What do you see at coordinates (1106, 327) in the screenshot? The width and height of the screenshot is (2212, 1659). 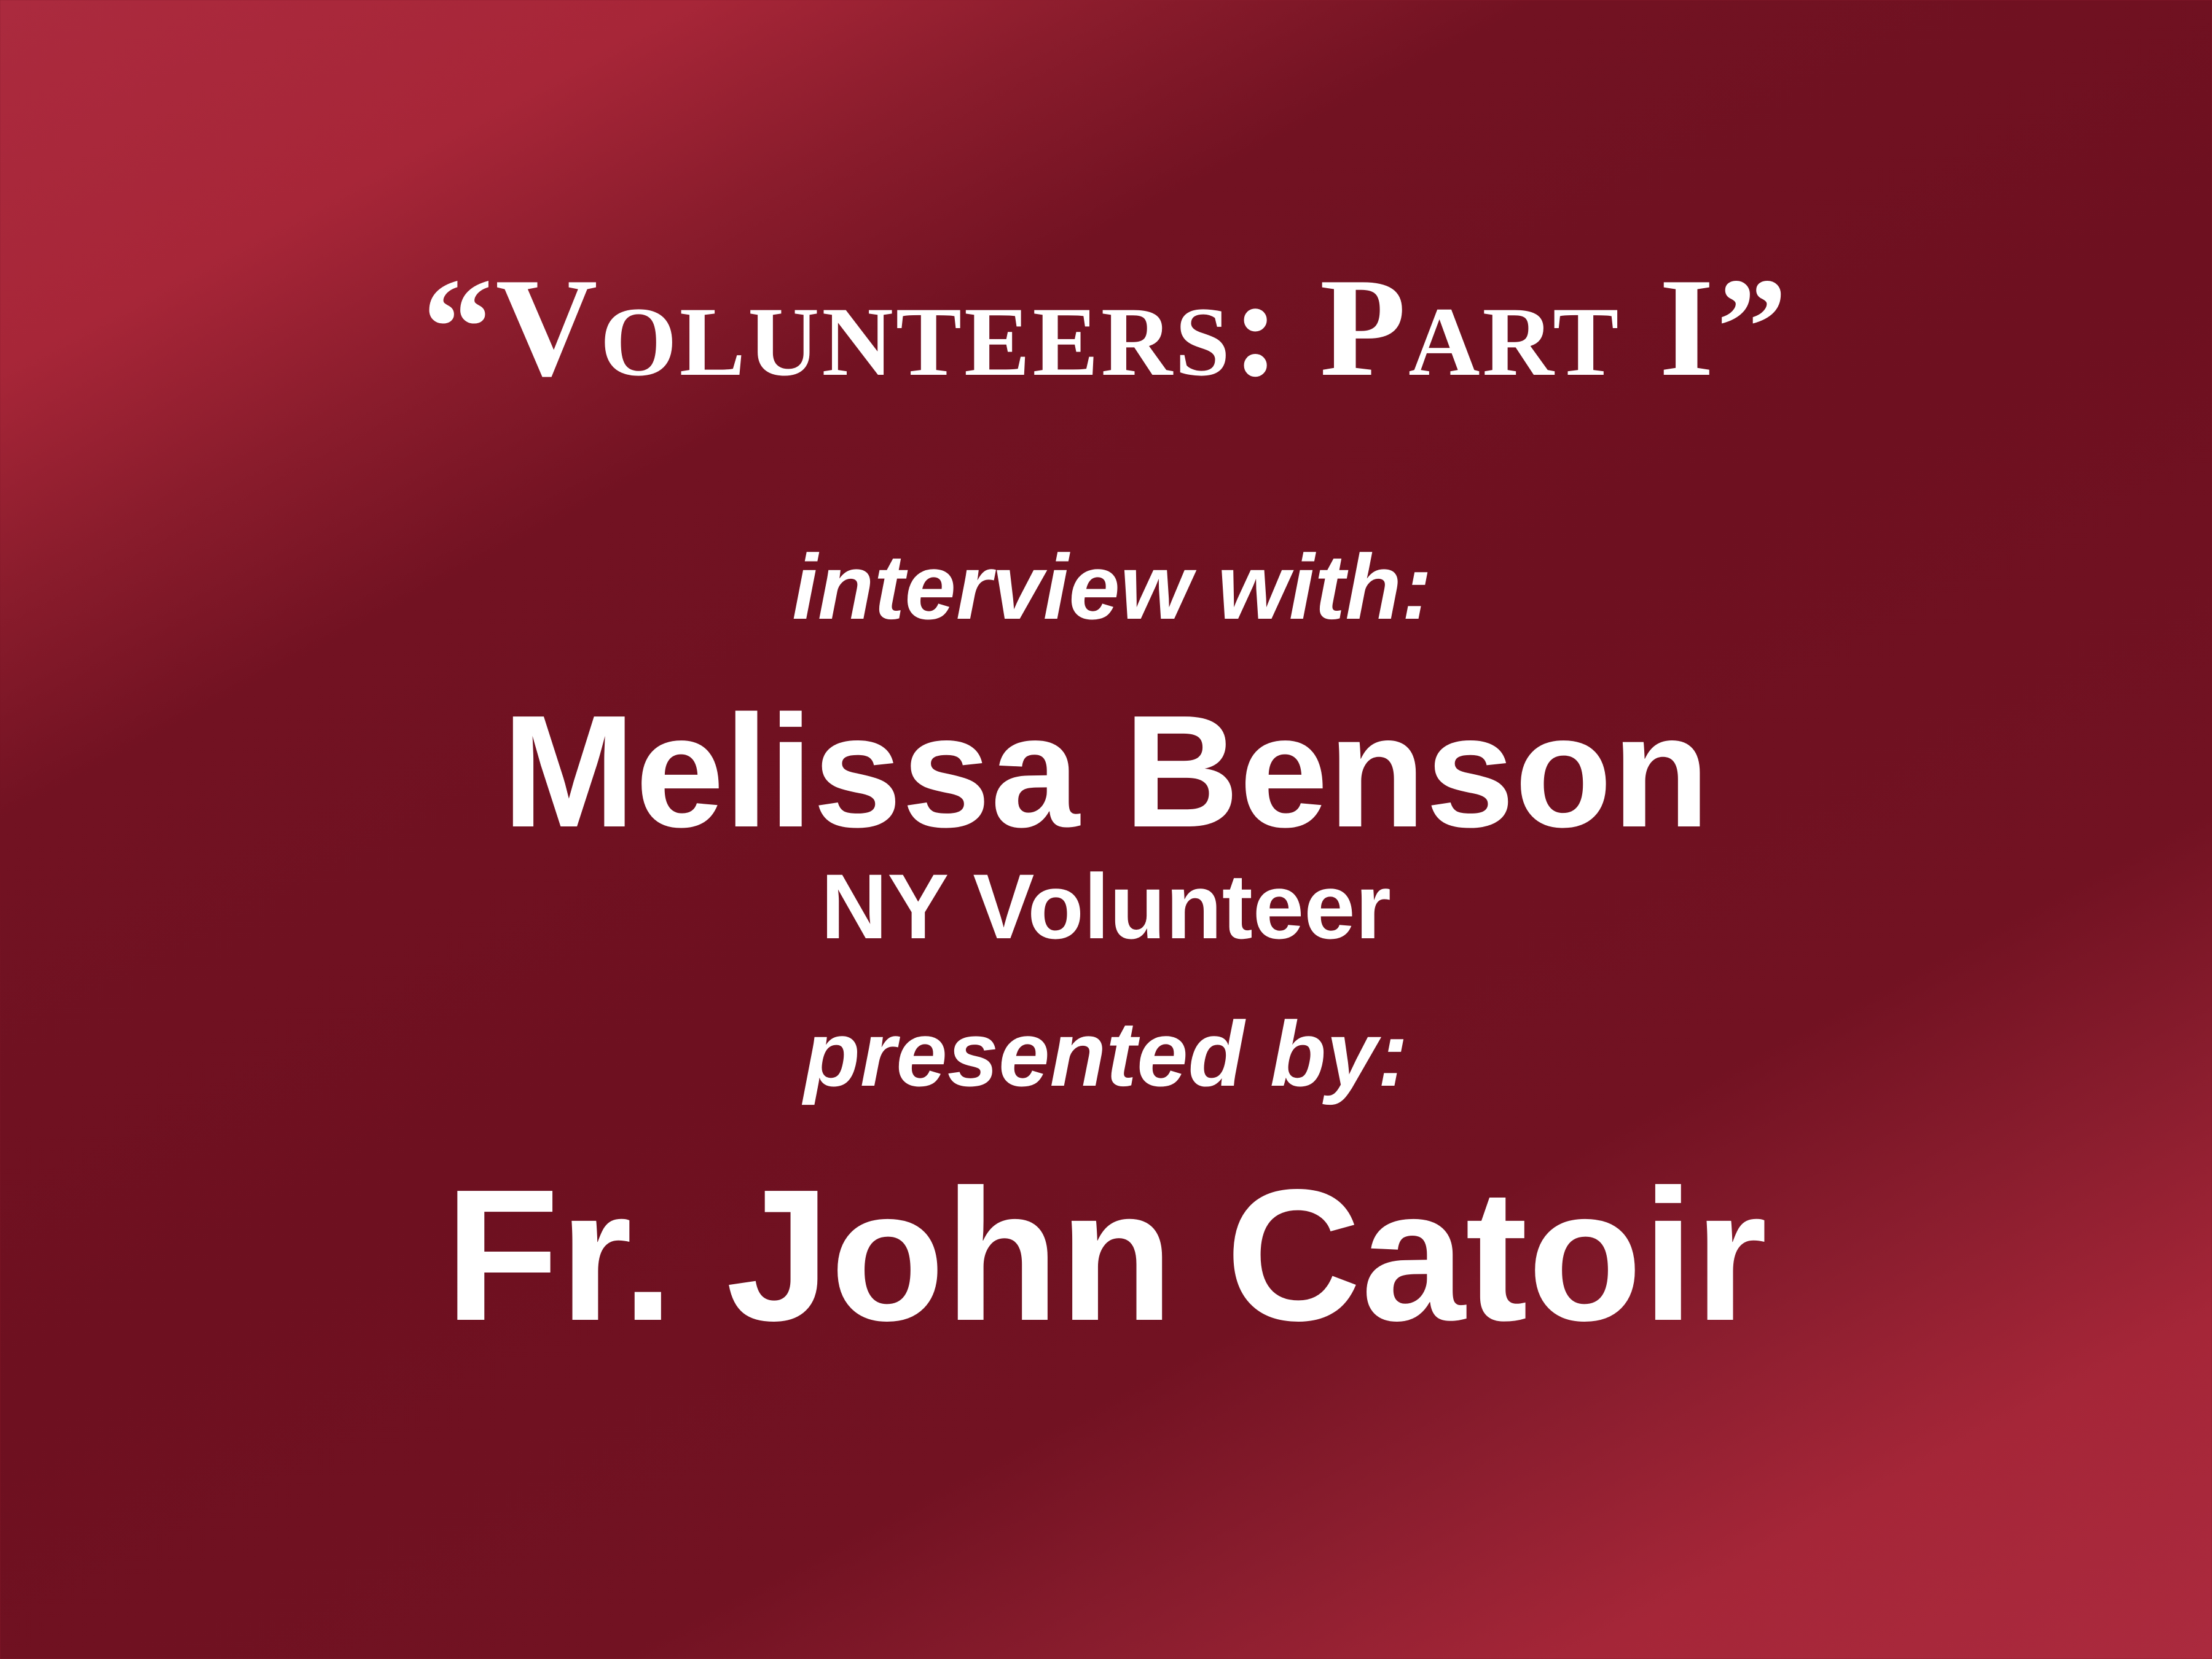 I see `slide-title: “Volunteers: Part I”` at bounding box center [1106, 327].